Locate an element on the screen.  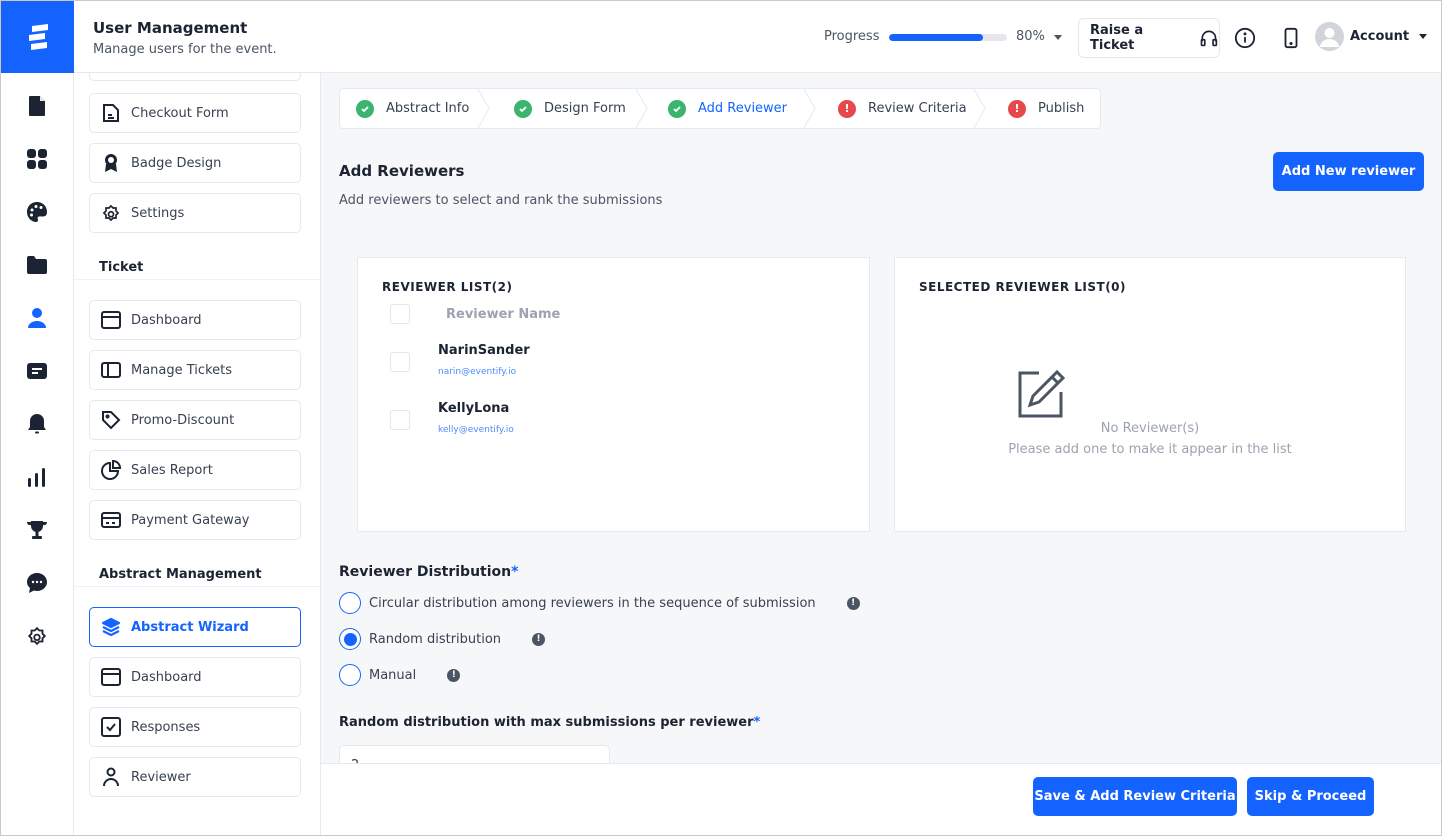
sidebar-item-abstract-dashboard: Dashboard is located at coordinates (195, 677).